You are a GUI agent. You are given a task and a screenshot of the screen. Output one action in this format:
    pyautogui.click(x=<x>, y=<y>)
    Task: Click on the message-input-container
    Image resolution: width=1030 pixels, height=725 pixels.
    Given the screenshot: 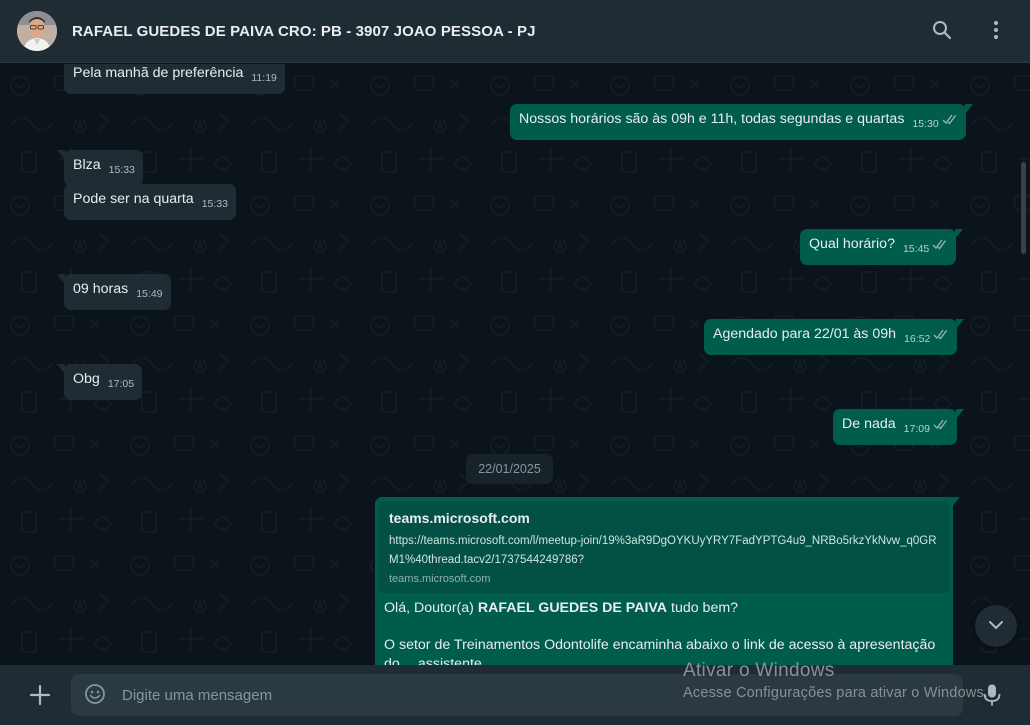 What is the action you would take?
    pyautogui.click(x=517, y=695)
    